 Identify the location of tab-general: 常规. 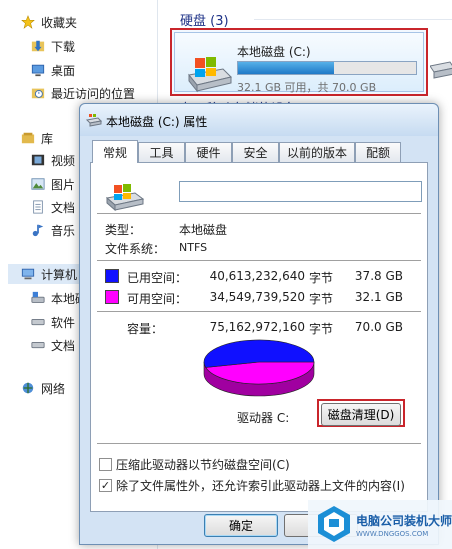
(115, 151).